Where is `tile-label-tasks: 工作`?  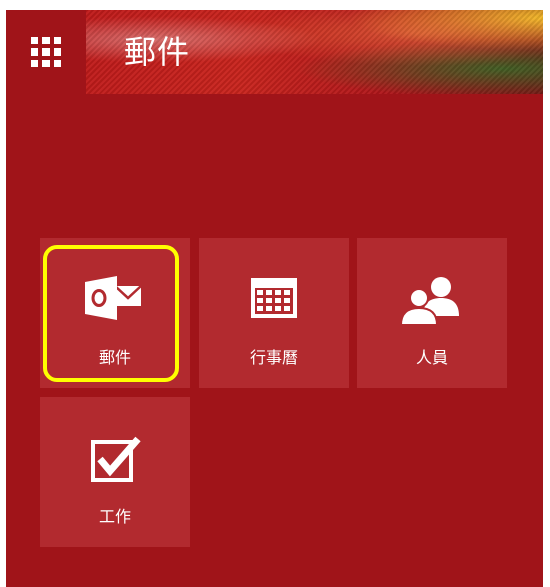 tile-label-tasks: 工作 is located at coordinates (114, 516).